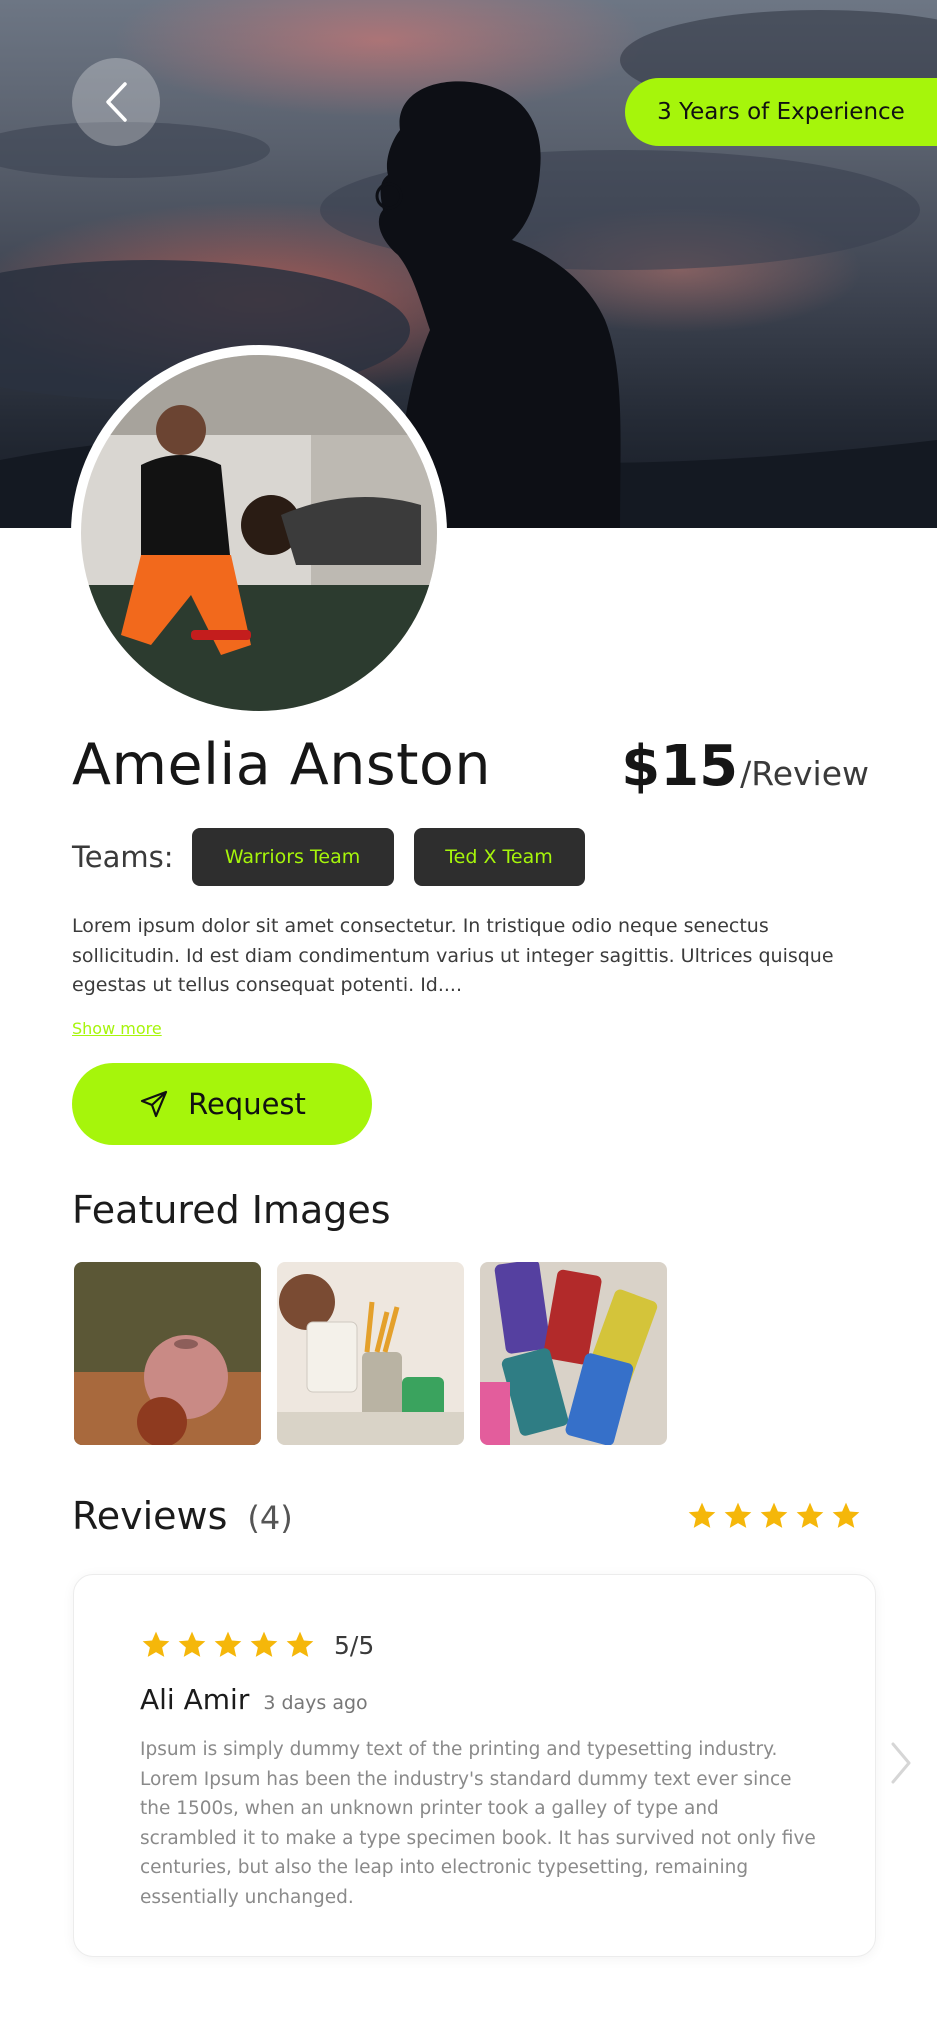  Describe the element at coordinates (195, 1699) in the screenshot. I see `reviewer-name: Ali Amir` at that location.